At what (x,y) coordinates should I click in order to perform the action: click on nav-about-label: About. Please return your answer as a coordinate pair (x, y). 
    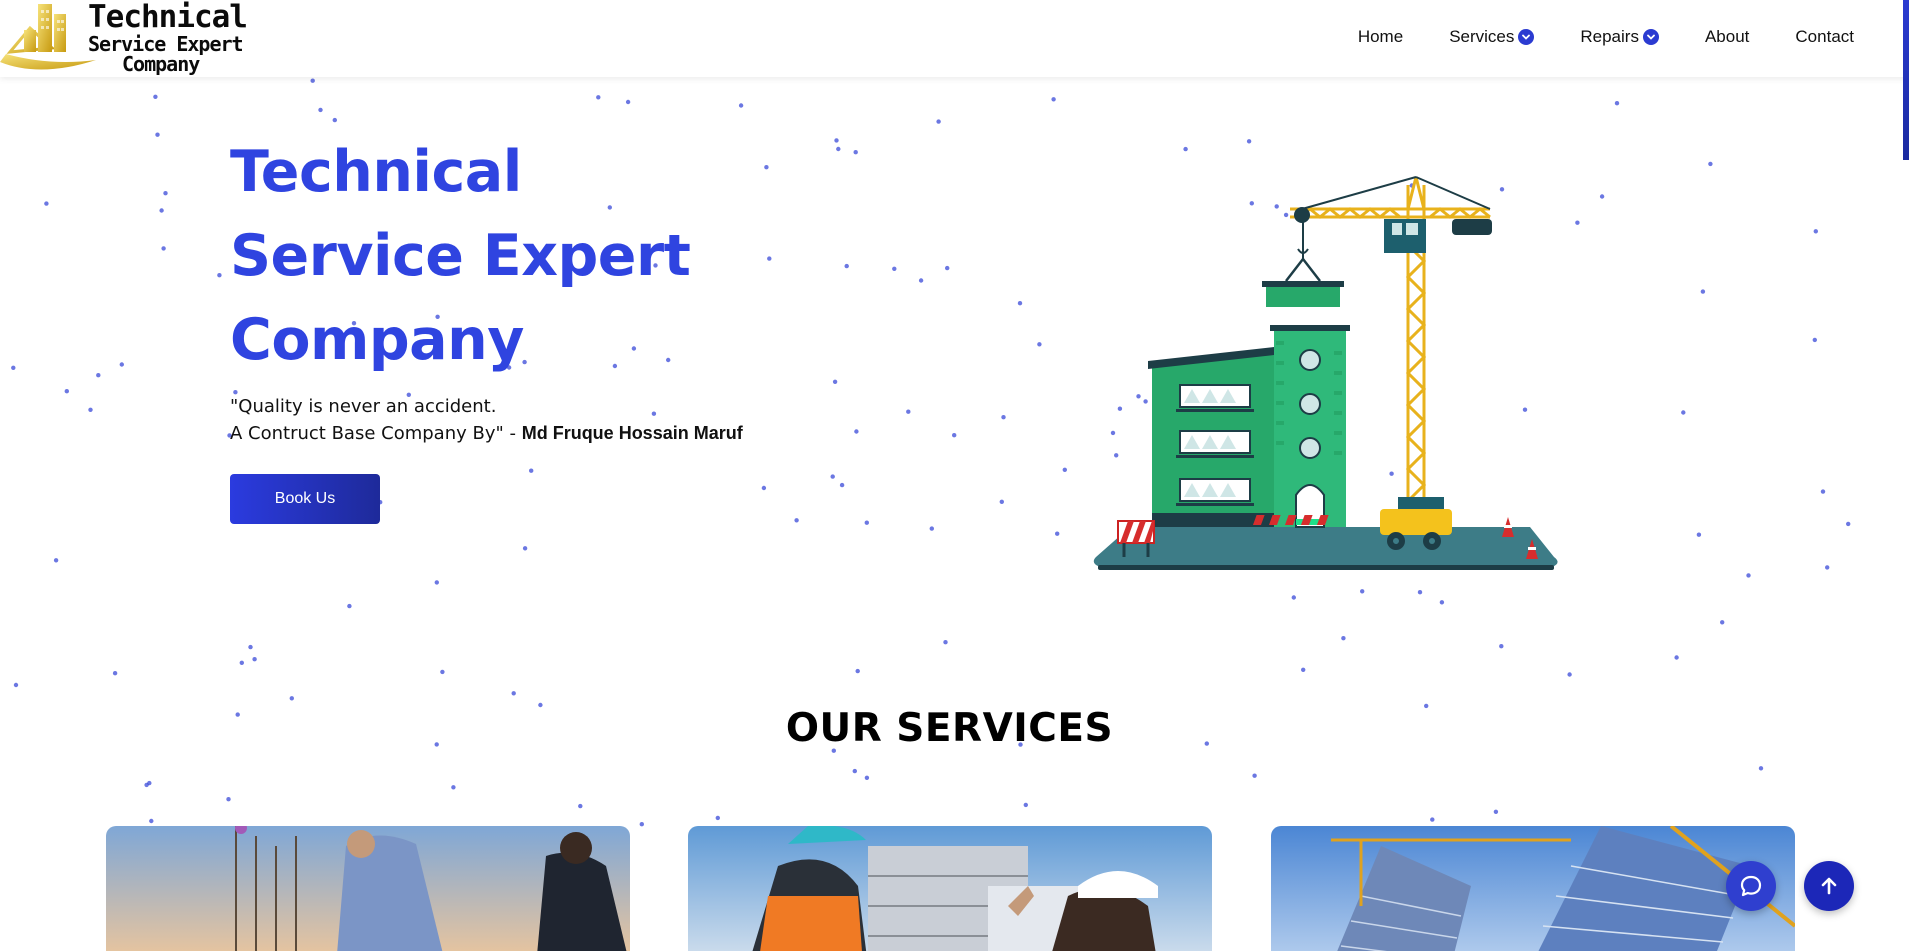
    Looking at the image, I should click on (1727, 36).